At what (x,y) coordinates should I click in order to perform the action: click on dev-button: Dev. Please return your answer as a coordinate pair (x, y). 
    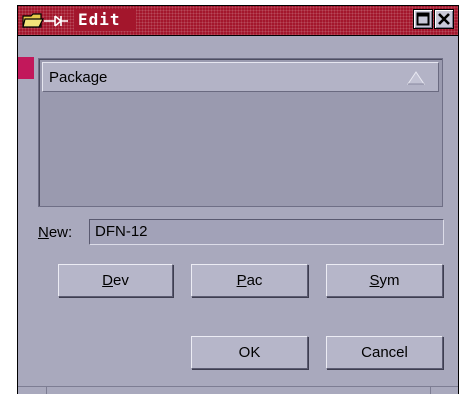
    Looking at the image, I should click on (115, 280).